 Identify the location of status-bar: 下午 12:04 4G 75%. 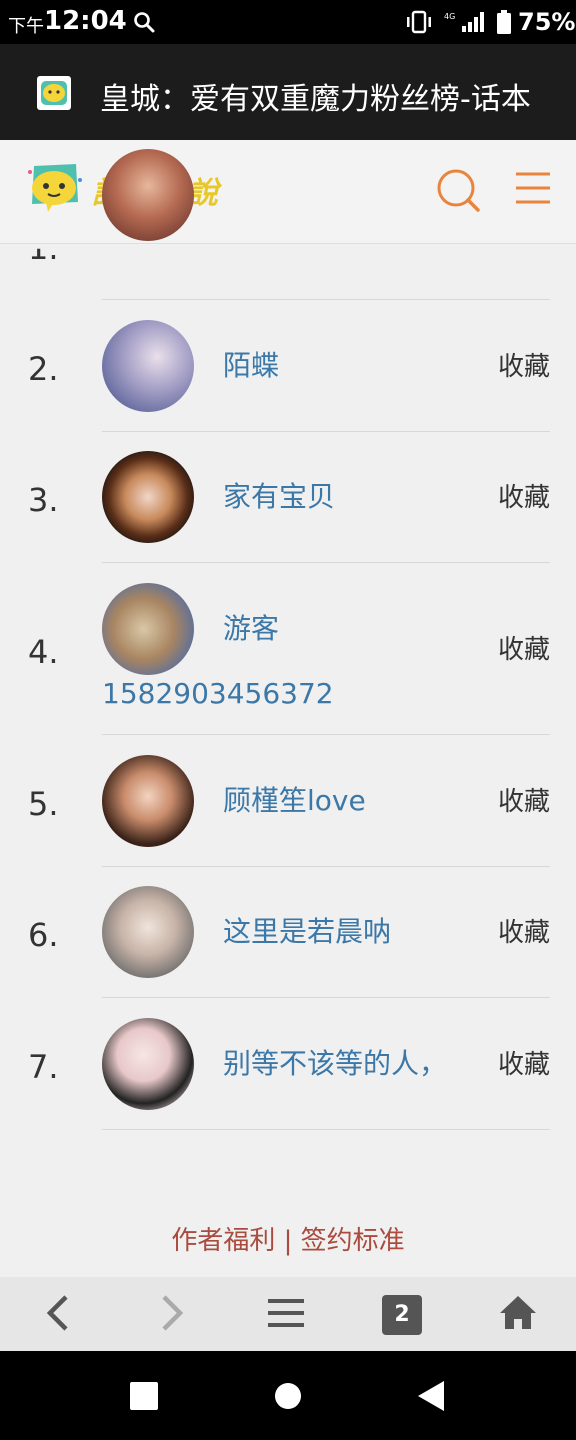
(288, 22).